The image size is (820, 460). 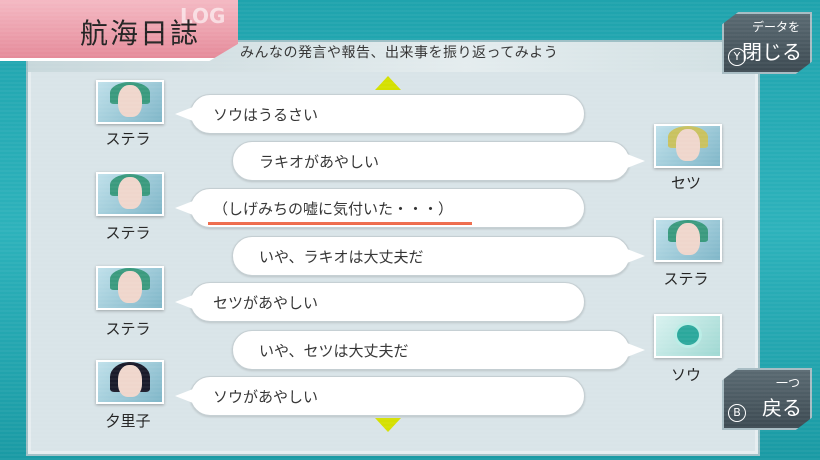 What do you see at coordinates (266, 397) in the screenshot?
I see `message-text: ソウがあやしい` at bounding box center [266, 397].